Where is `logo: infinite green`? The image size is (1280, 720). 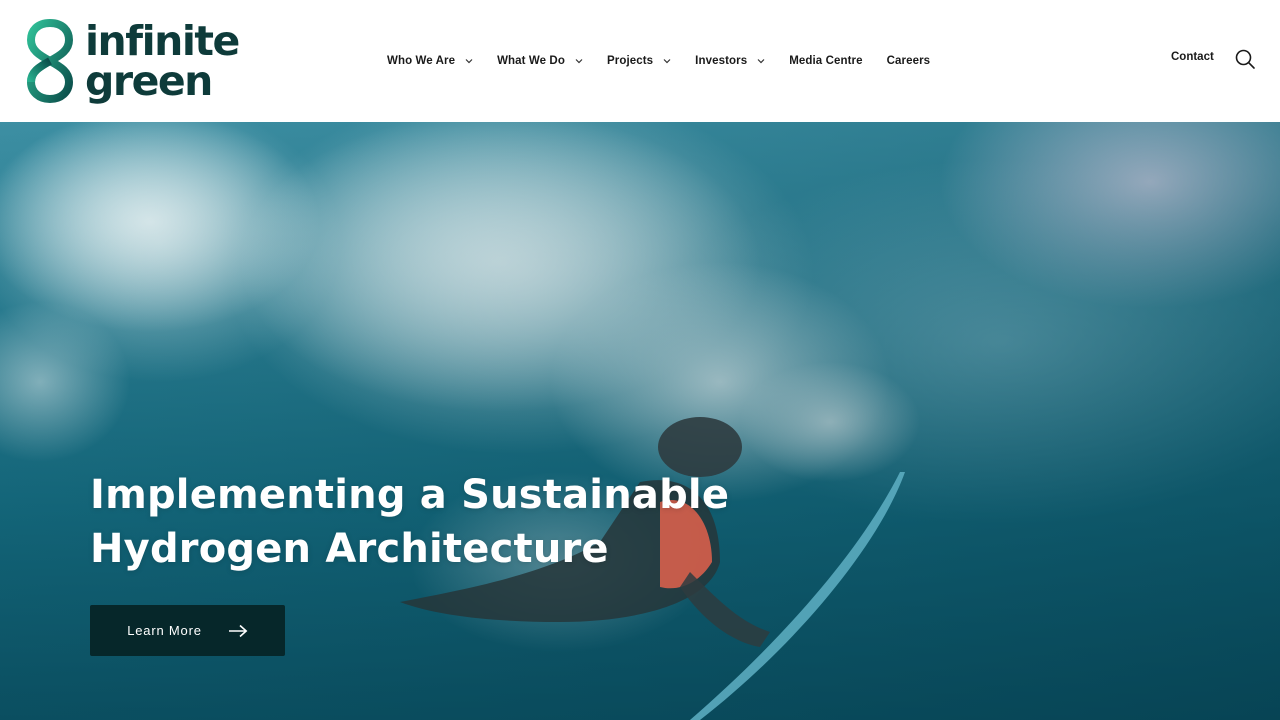
logo: infinite green is located at coordinates (137, 61).